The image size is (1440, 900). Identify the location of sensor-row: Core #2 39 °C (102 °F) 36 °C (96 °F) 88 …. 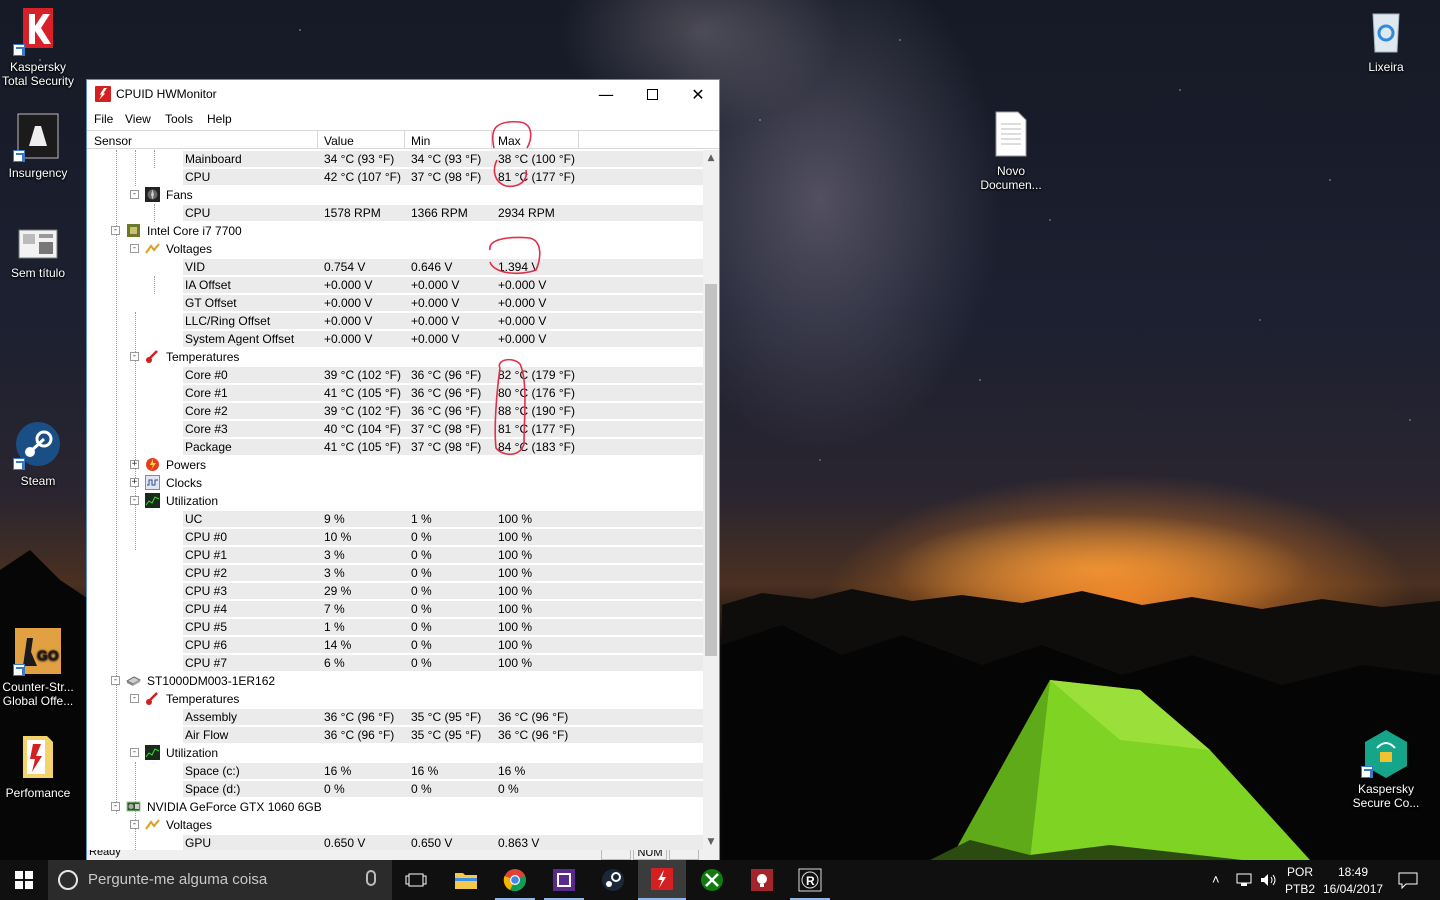
(395, 411).